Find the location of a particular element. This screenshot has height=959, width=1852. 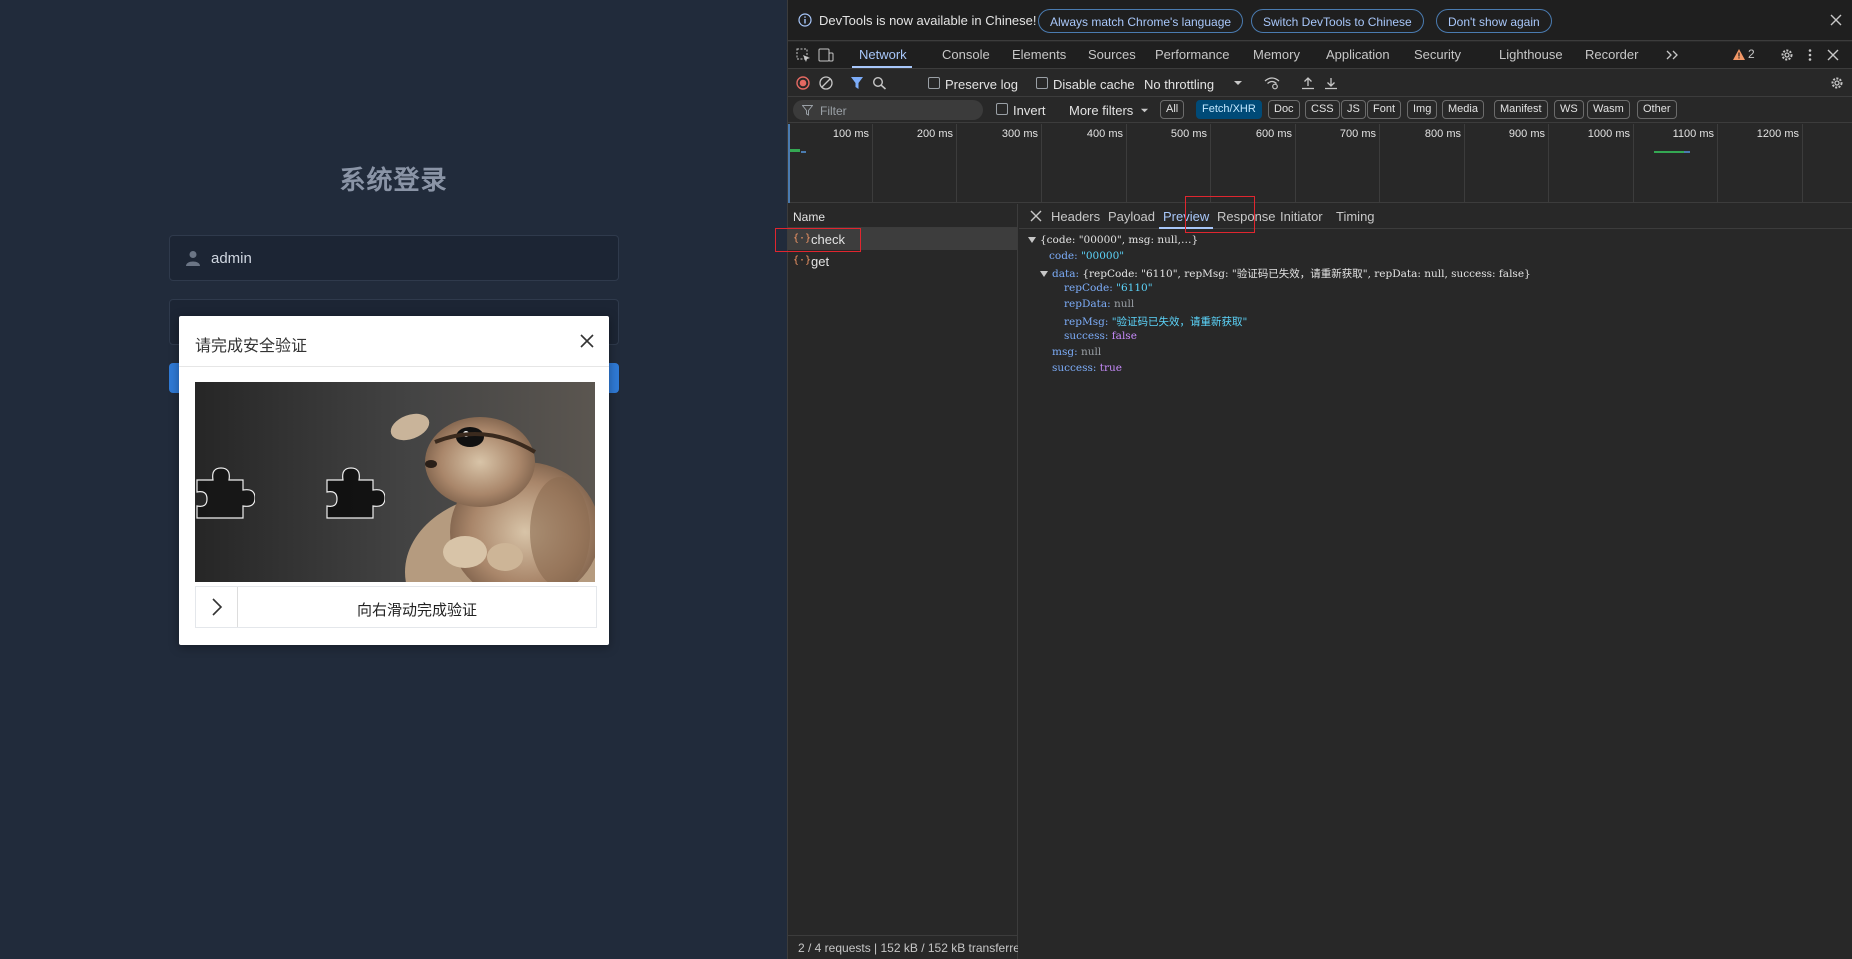

tab-console: Console is located at coordinates (966, 54).